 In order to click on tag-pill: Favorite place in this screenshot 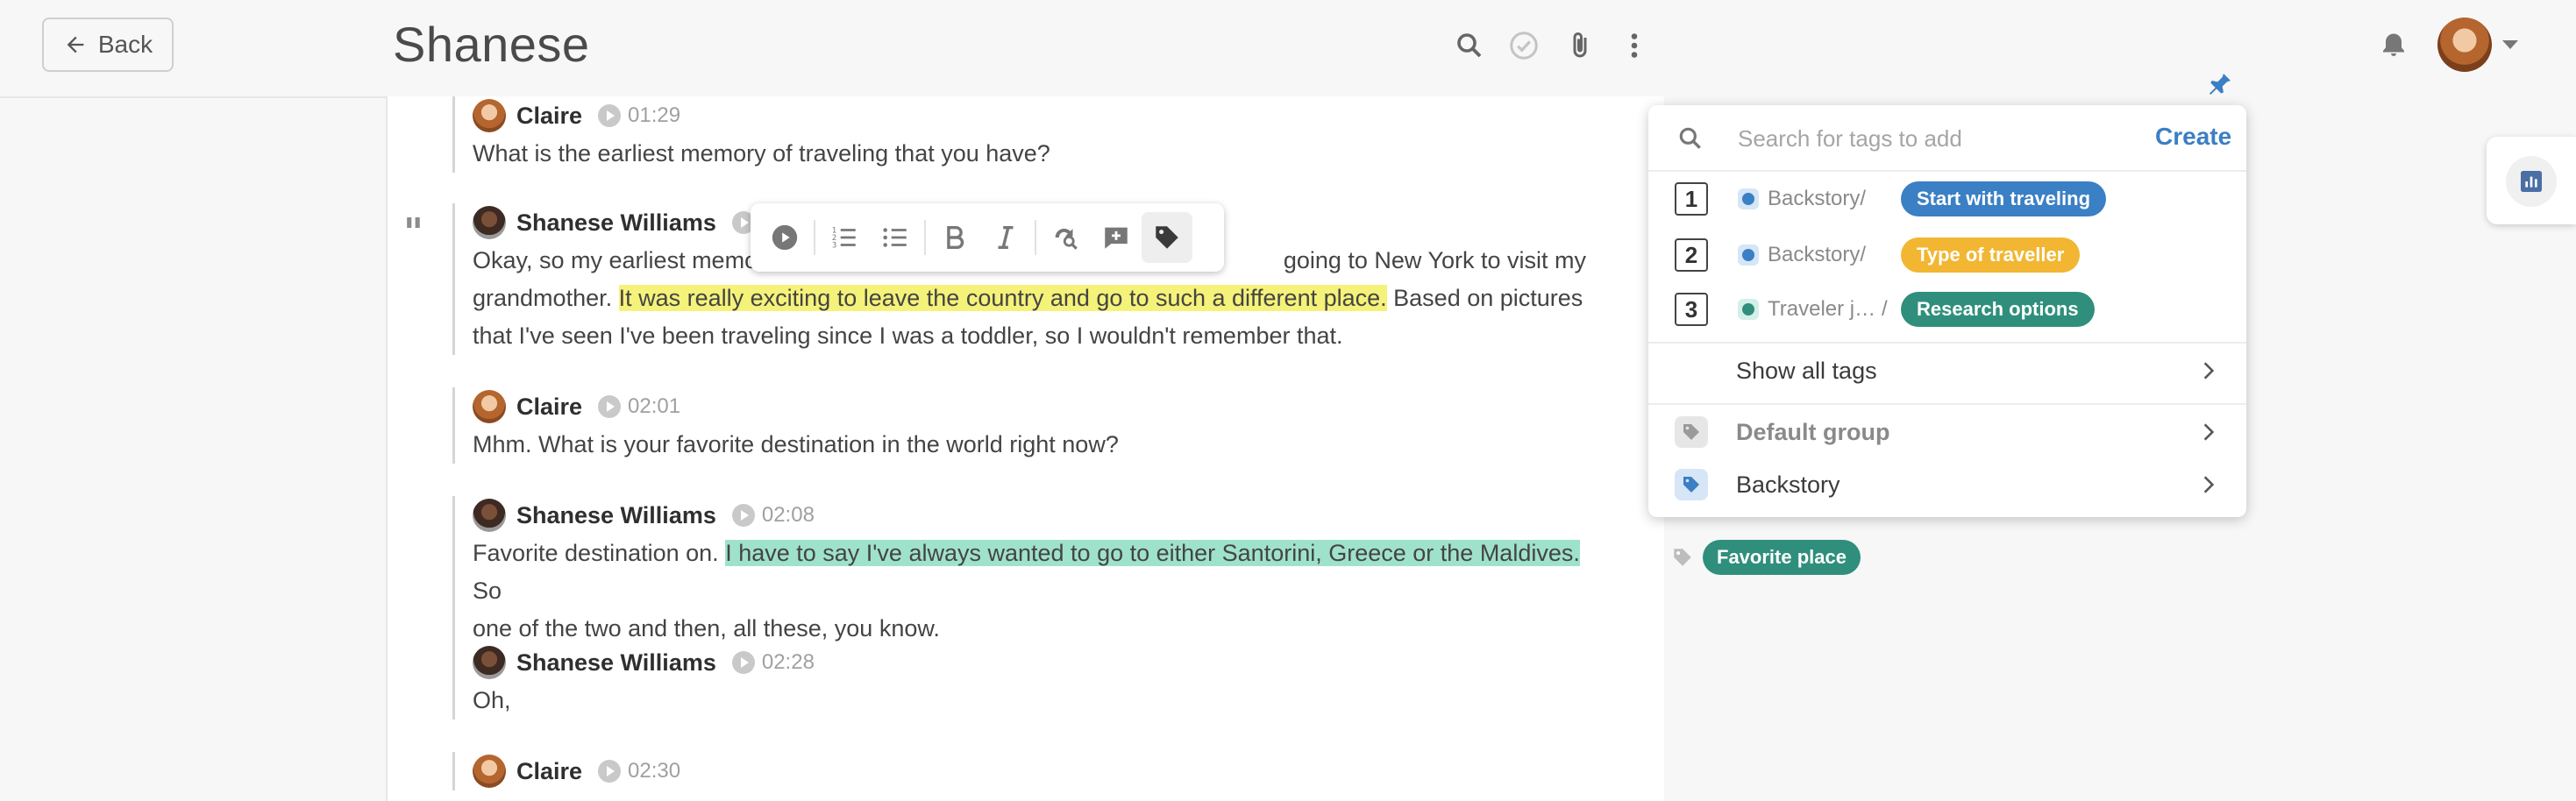, I will do `click(1782, 557)`.